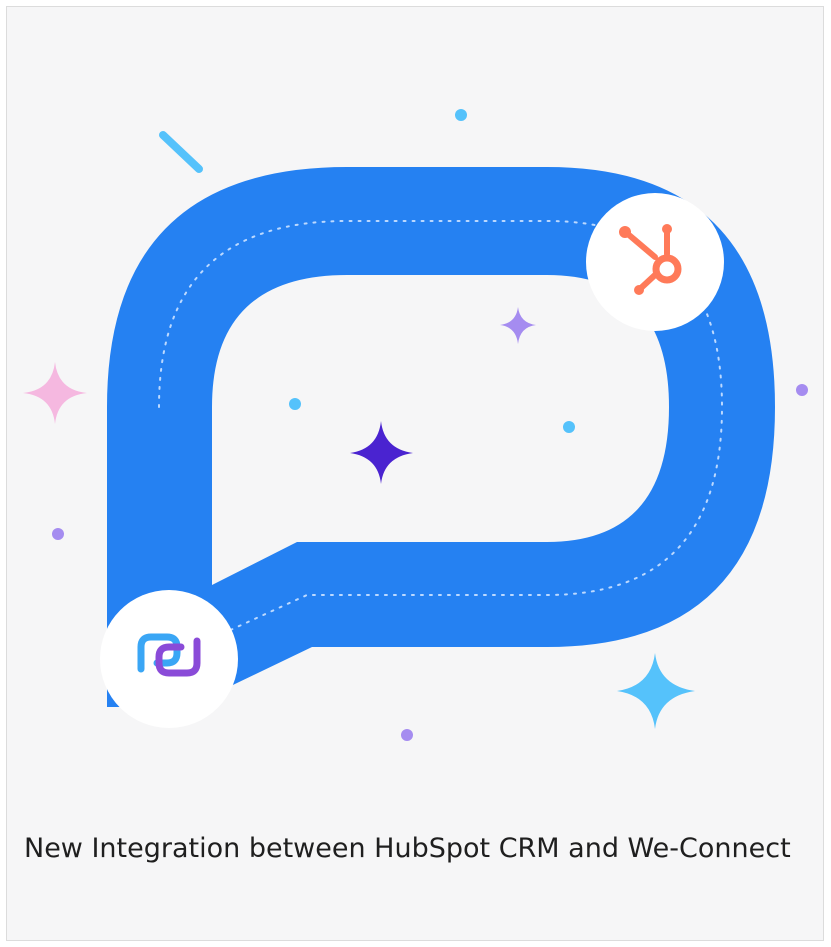 The image size is (831, 947). I want to click on accent-dash, so click(181, 152).